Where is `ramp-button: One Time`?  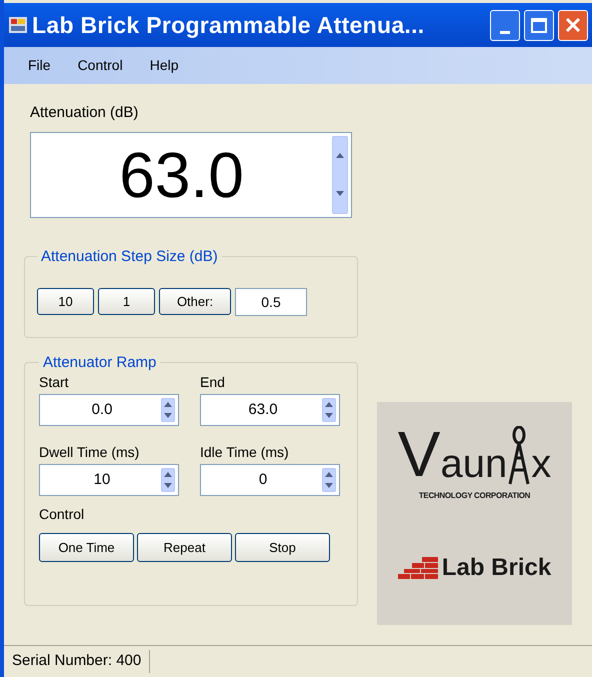 ramp-button: One Time is located at coordinates (86, 547).